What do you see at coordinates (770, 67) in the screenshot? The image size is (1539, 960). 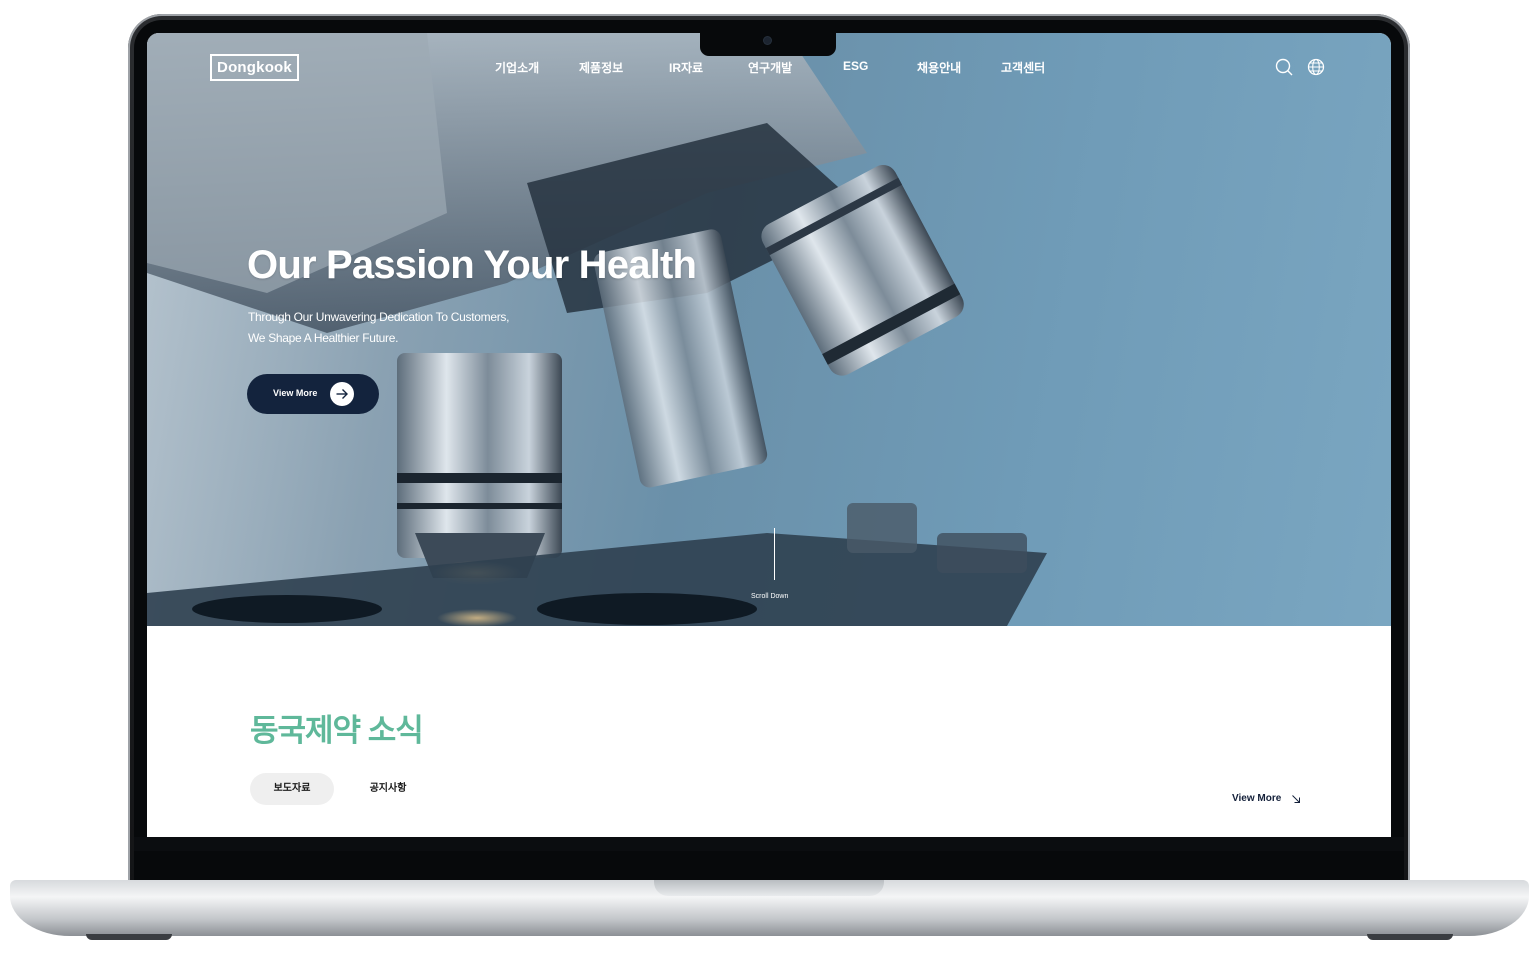 I see `nav-item-rnd: 연구개발` at bounding box center [770, 67].